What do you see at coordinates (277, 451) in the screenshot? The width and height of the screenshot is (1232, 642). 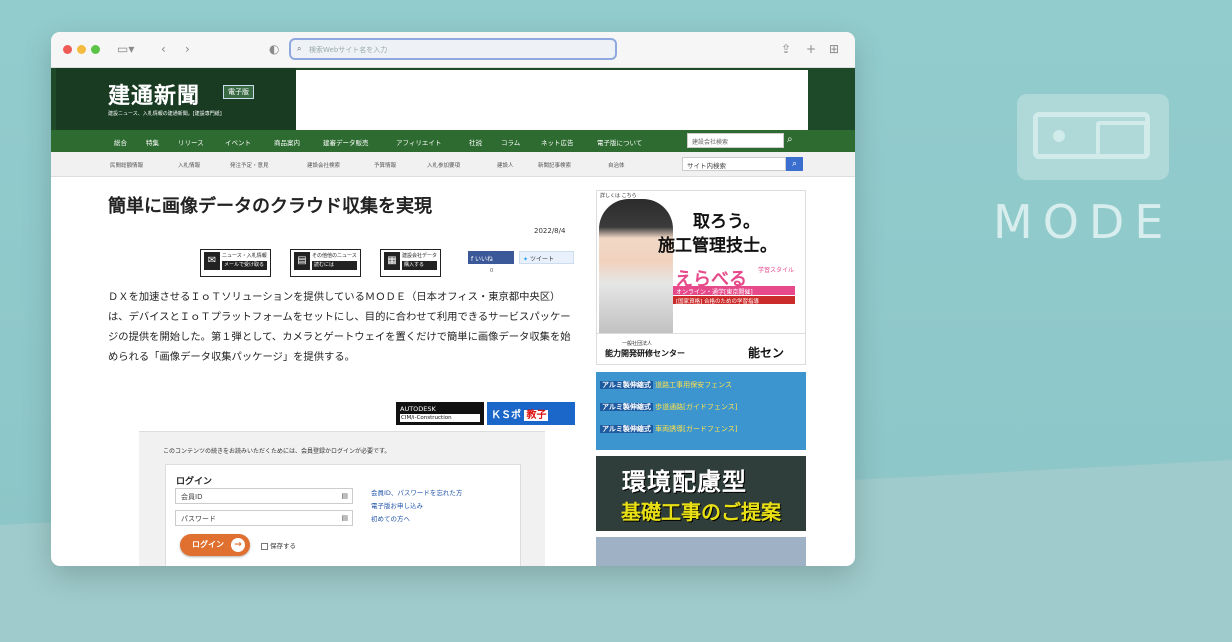 I see `login-notice: このコンテンツの続きをお読みいただくためには、会員登録かログインが必要です。` at bounding box center [277, 451].